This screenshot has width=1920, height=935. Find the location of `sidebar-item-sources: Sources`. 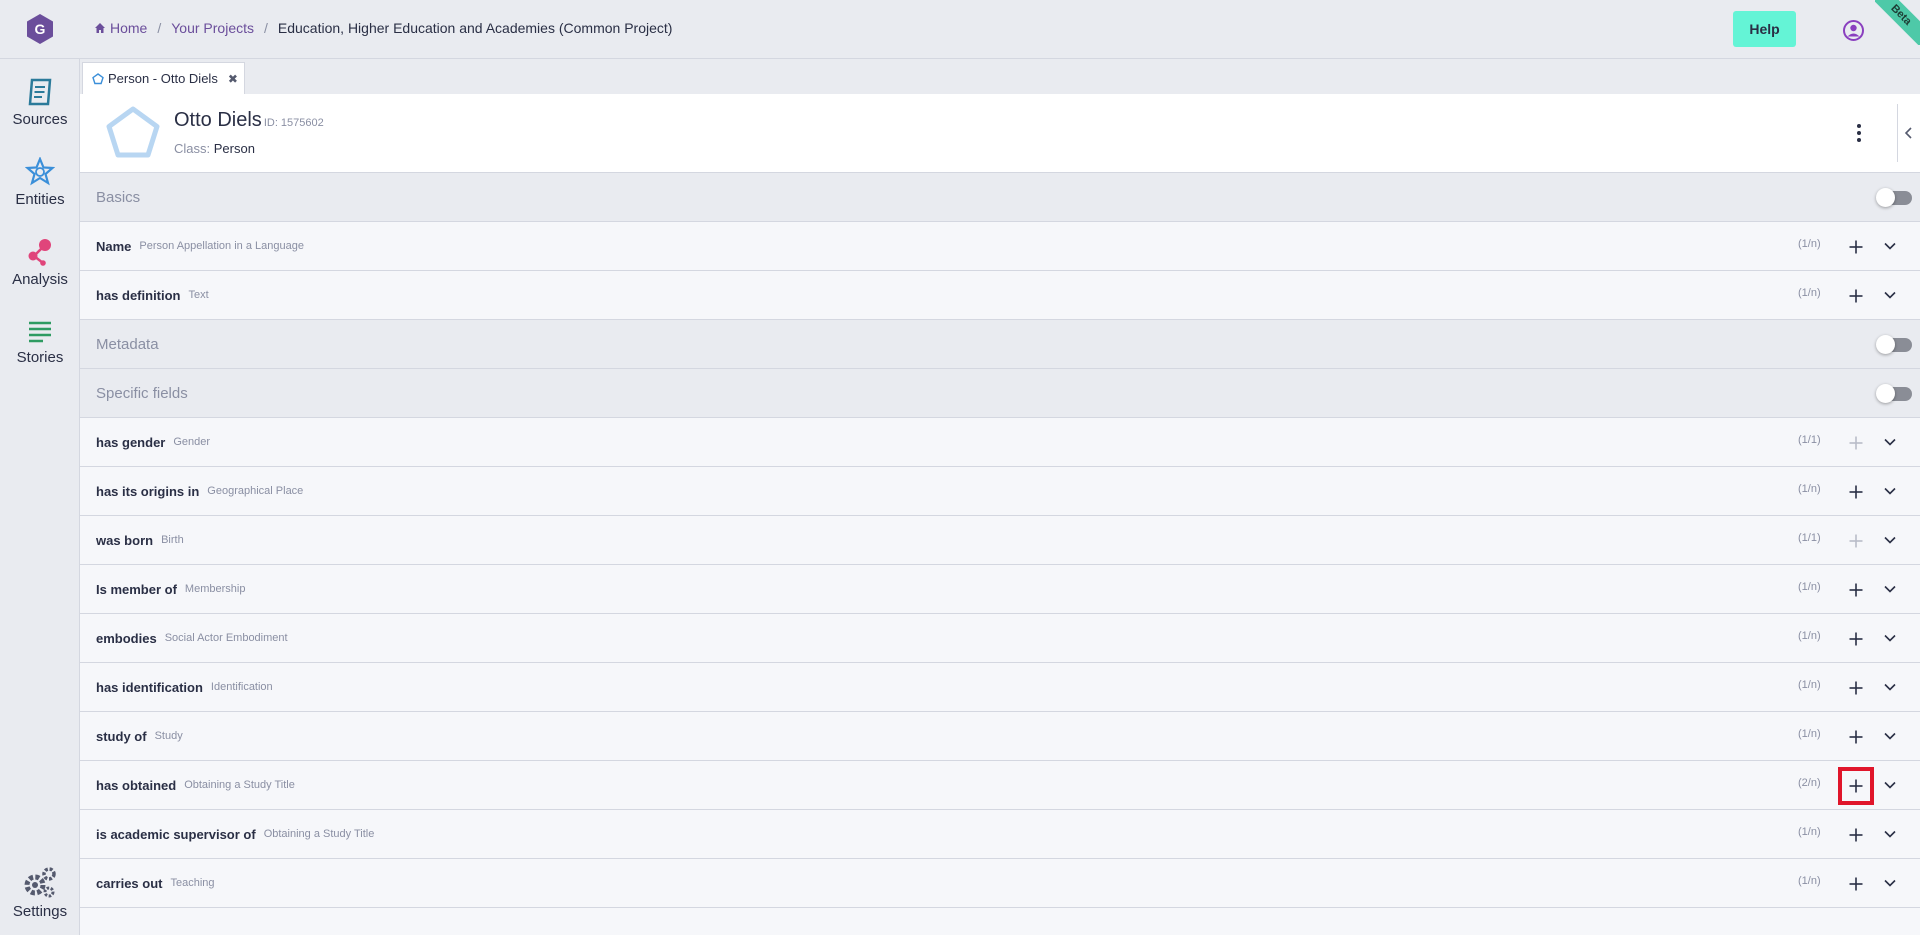

sidebar-item-sources: Sources is located at coordinates (40, 102).